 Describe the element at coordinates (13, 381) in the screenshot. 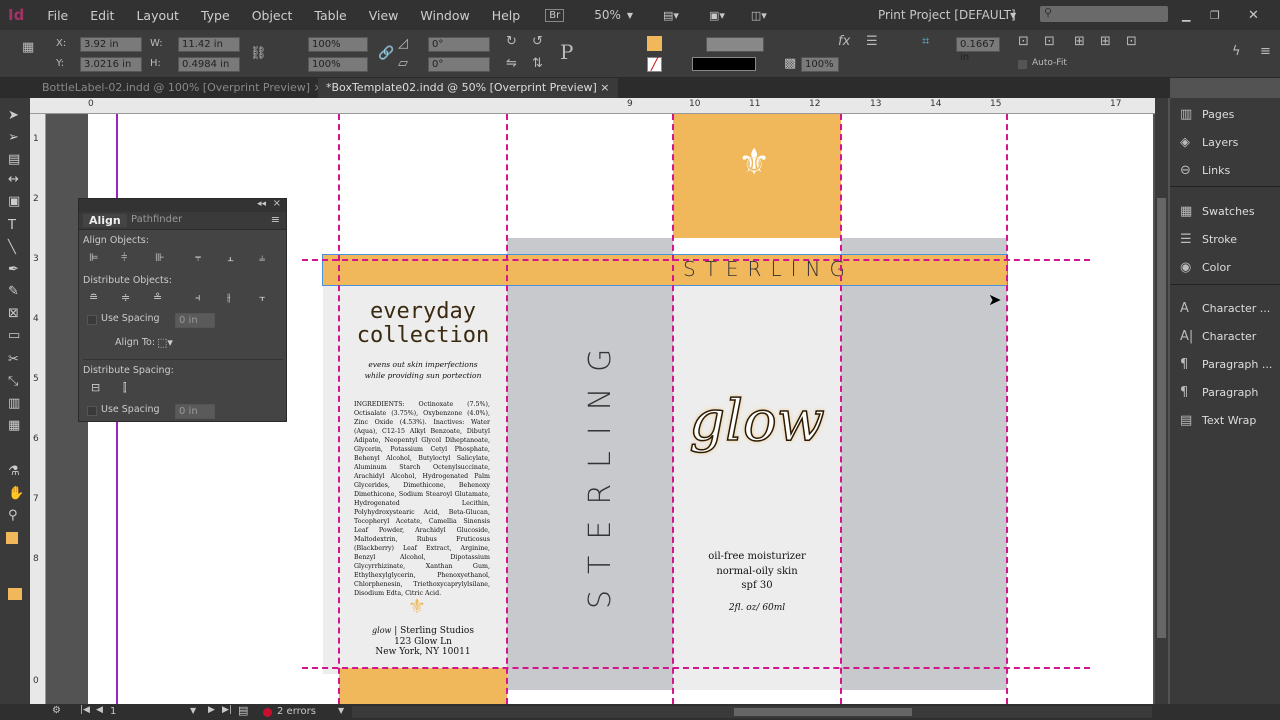

I see `free-transform-tool-icon: ⤡` at that location.